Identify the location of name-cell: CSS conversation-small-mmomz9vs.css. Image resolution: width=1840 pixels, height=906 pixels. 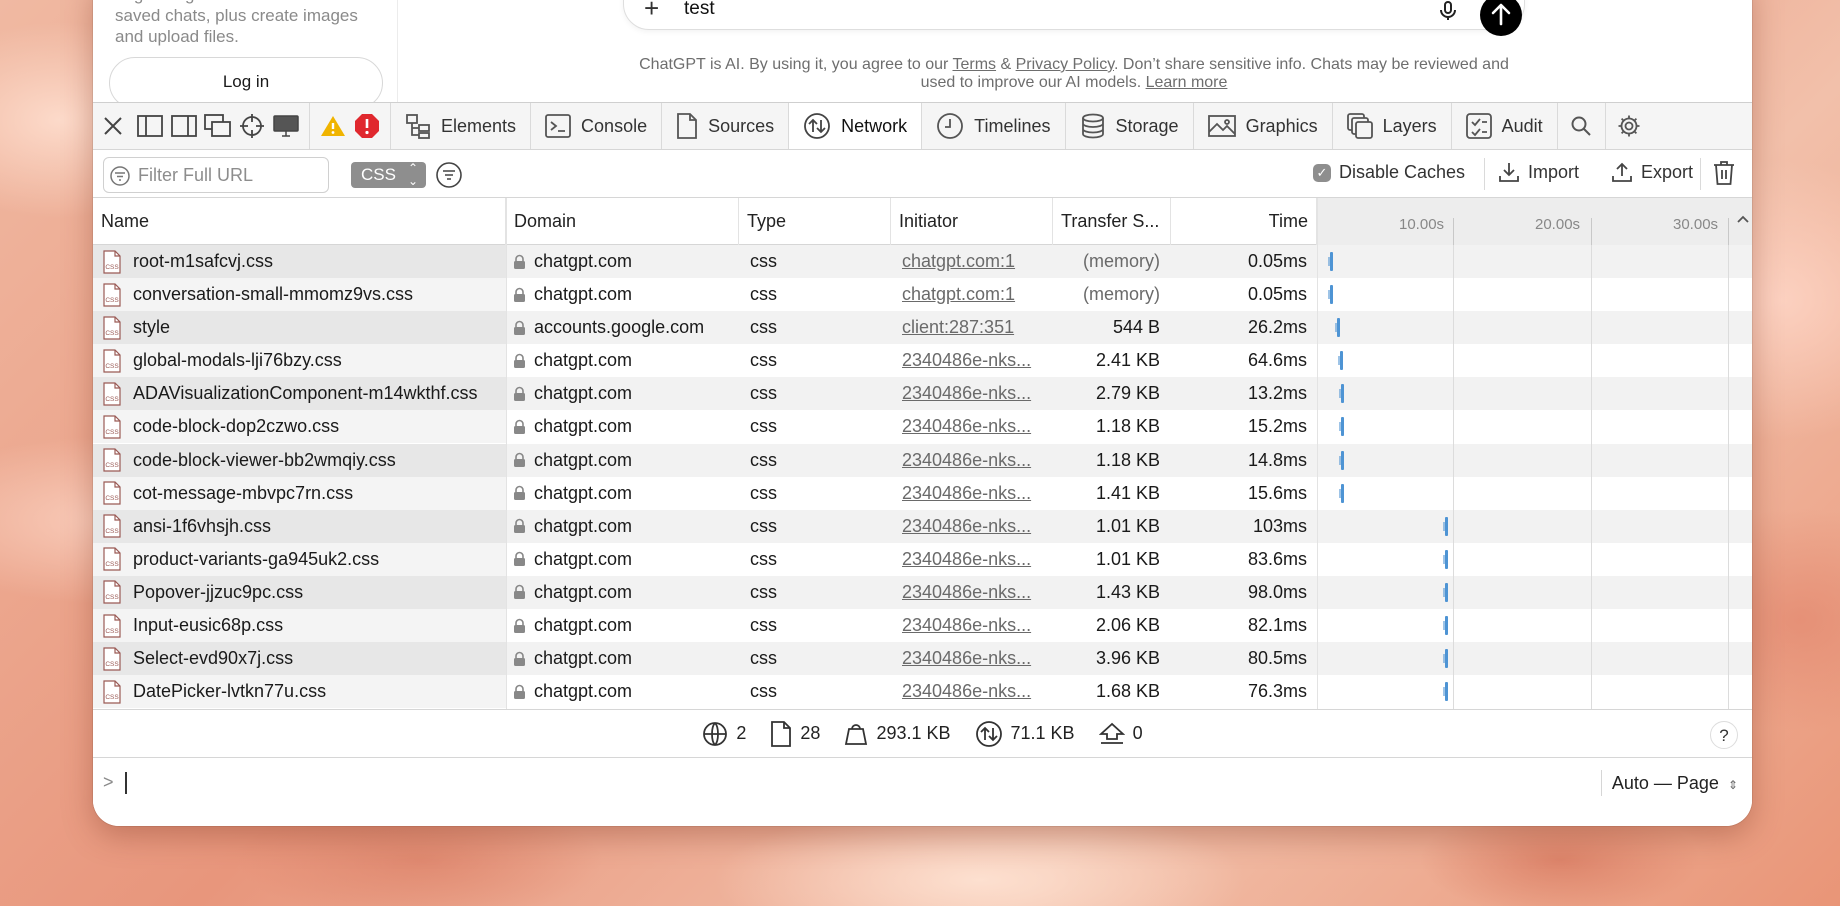
(303, 294).